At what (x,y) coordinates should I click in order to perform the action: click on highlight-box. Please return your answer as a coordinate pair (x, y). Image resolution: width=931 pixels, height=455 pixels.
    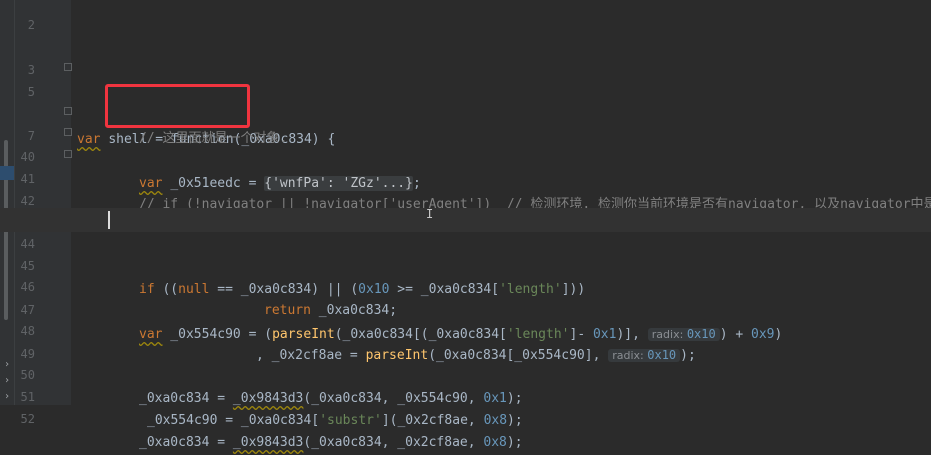
    Looking at the image, I should click on (177, 106).